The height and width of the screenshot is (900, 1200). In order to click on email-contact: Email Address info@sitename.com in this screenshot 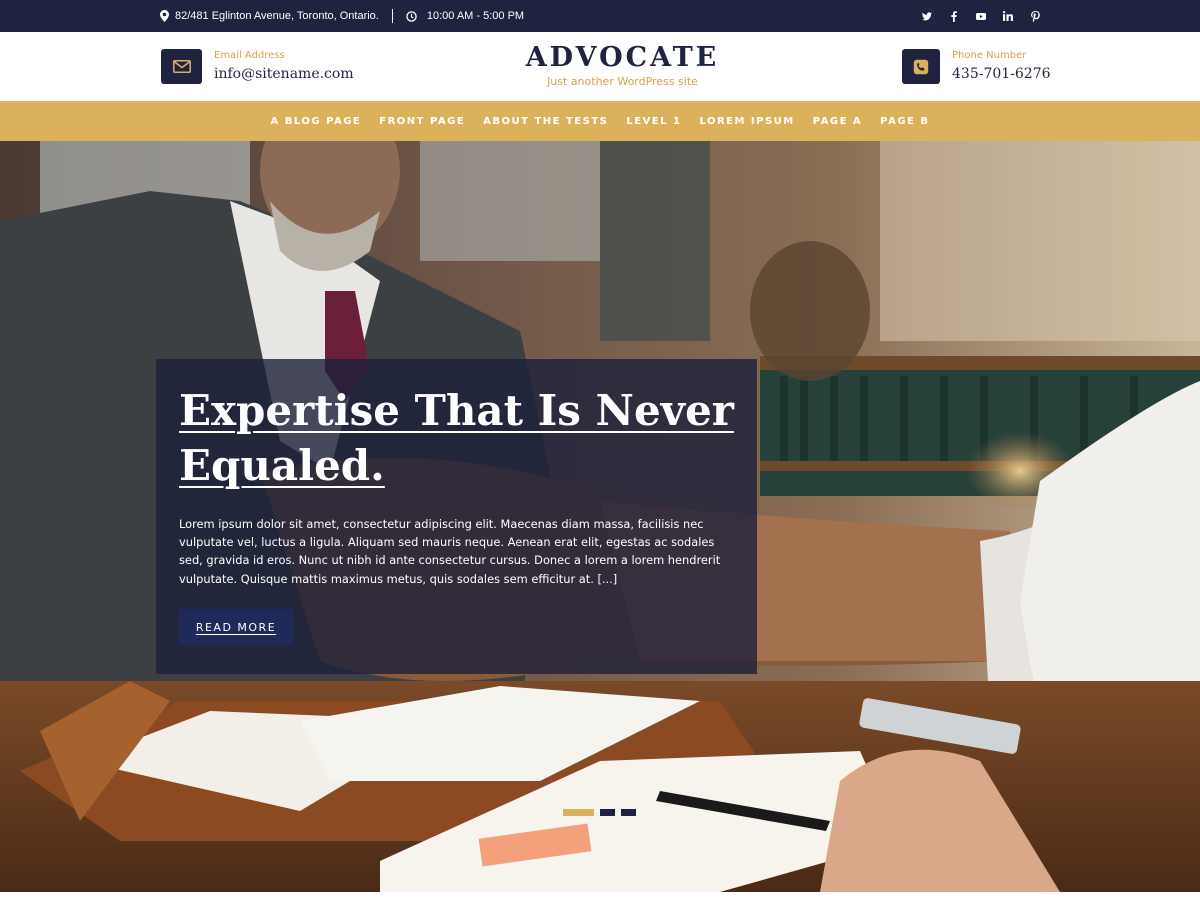, I will do `click(257, 66)`.